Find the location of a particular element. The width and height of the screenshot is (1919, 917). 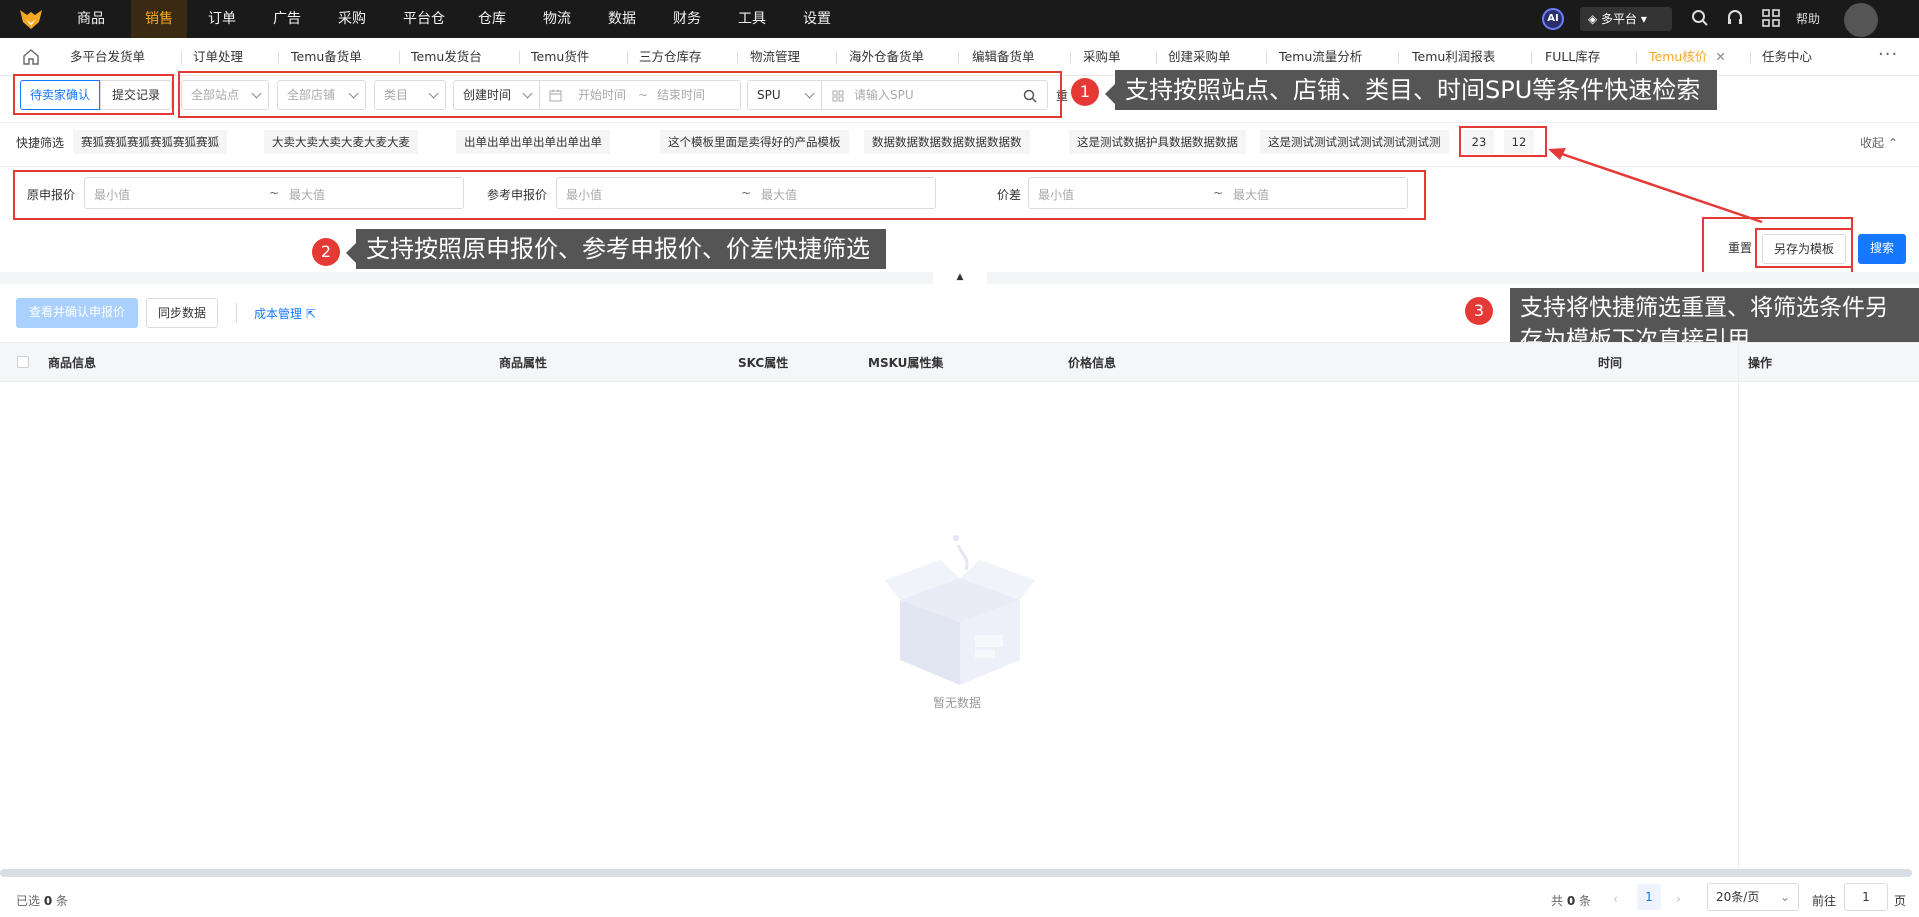

total-number: 0 is located at coordinates (1571, 901).